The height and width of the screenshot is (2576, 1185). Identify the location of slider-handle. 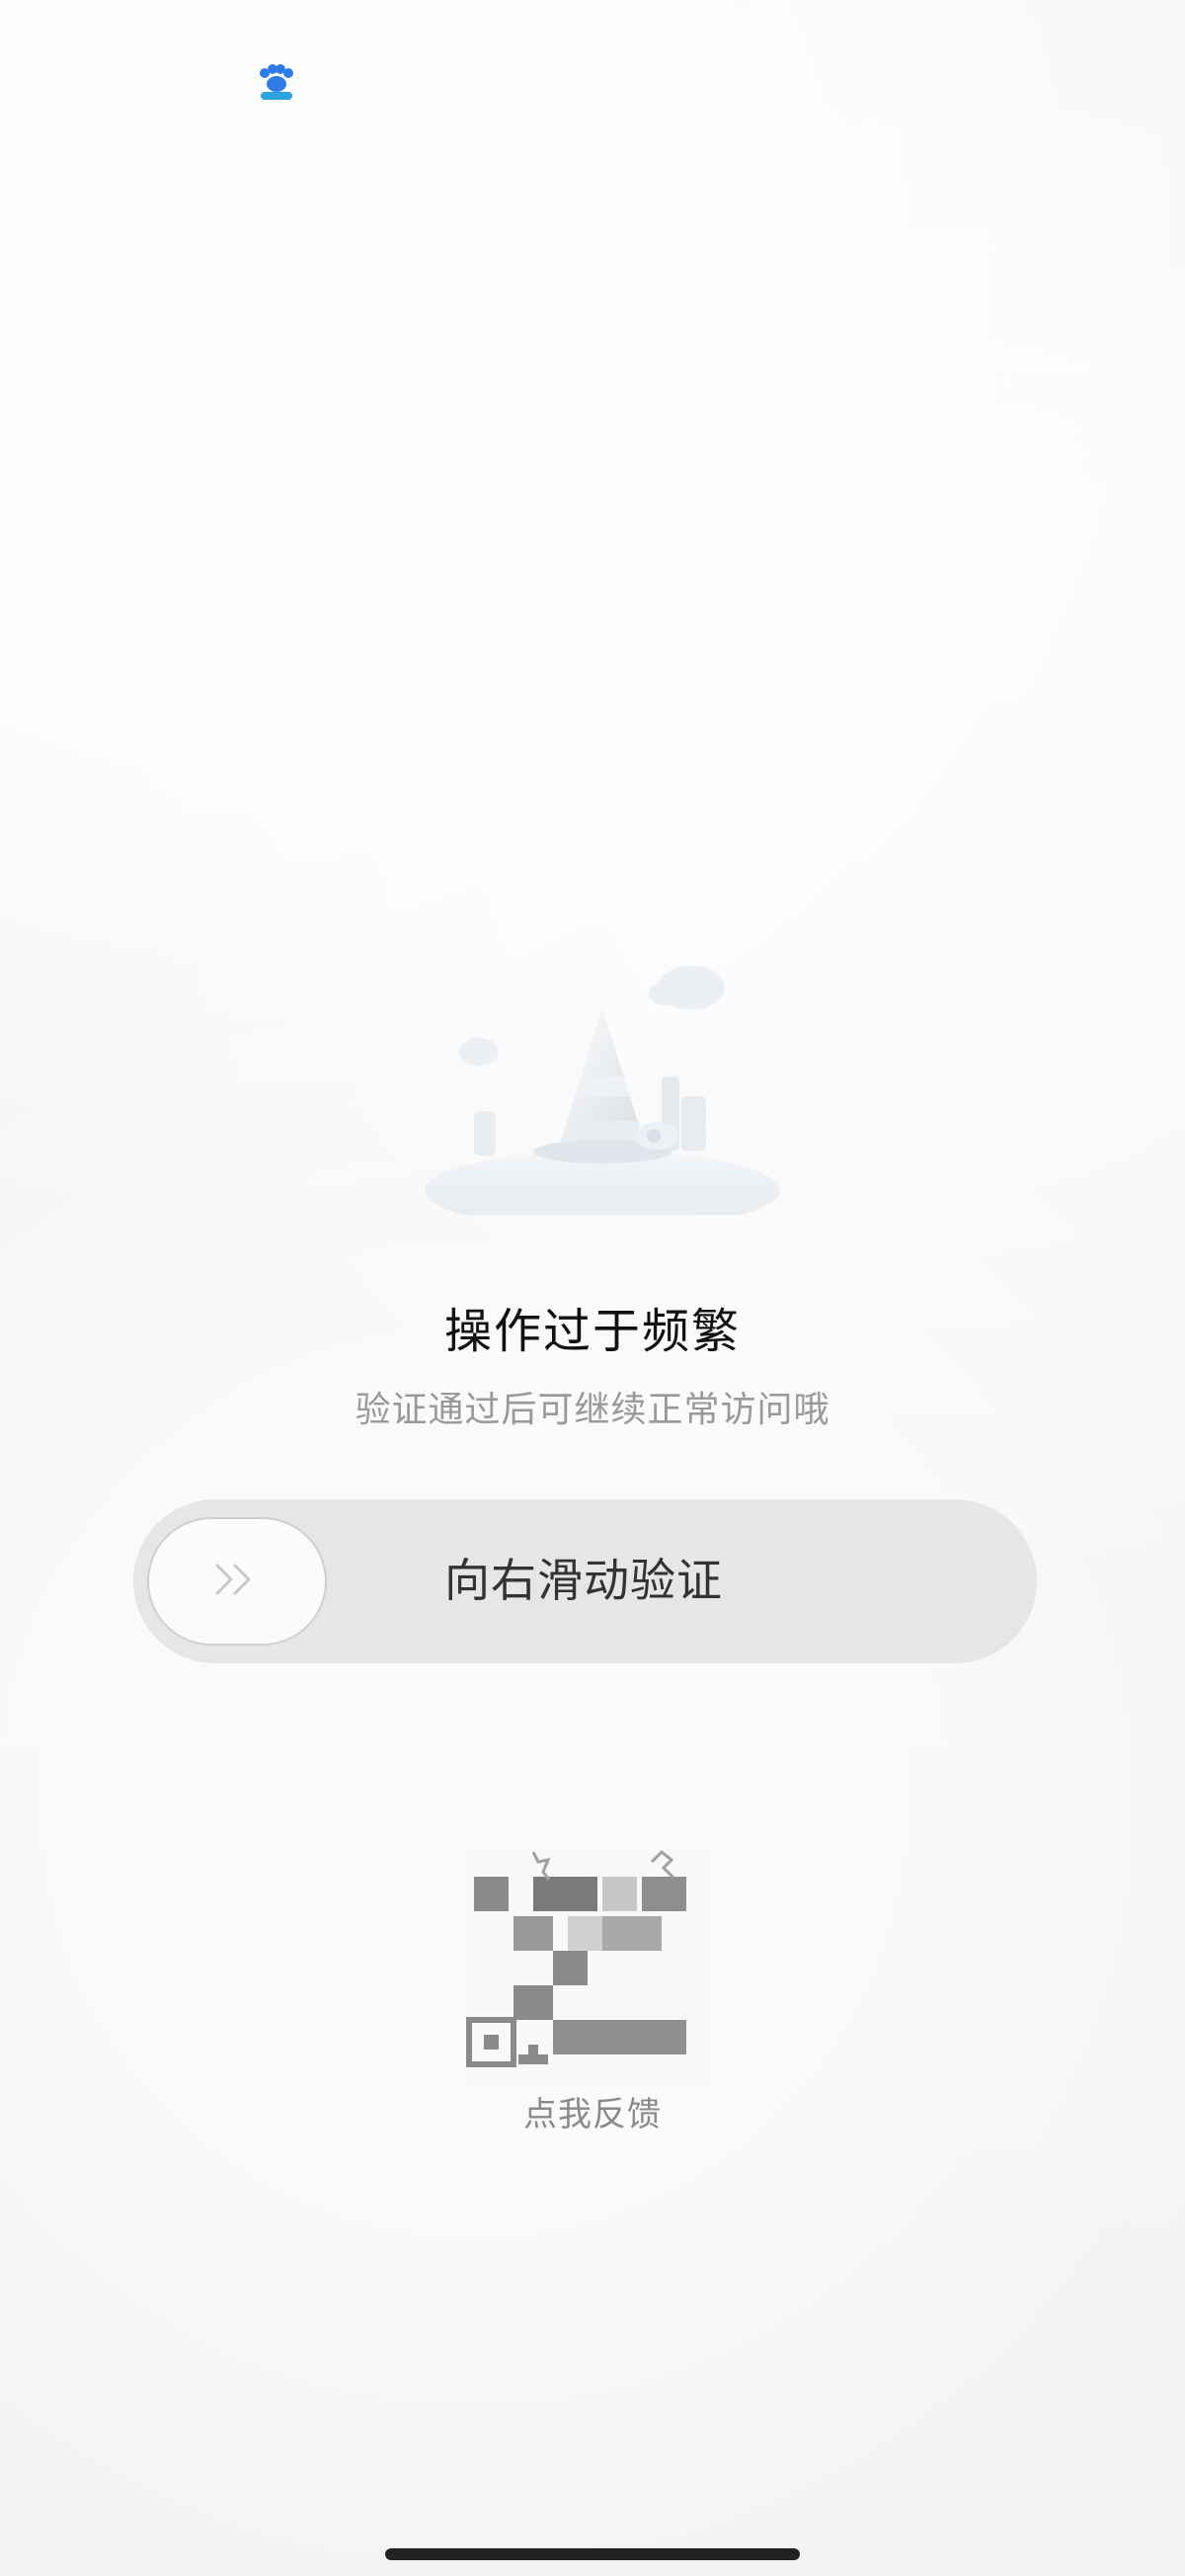
(237, 1581).